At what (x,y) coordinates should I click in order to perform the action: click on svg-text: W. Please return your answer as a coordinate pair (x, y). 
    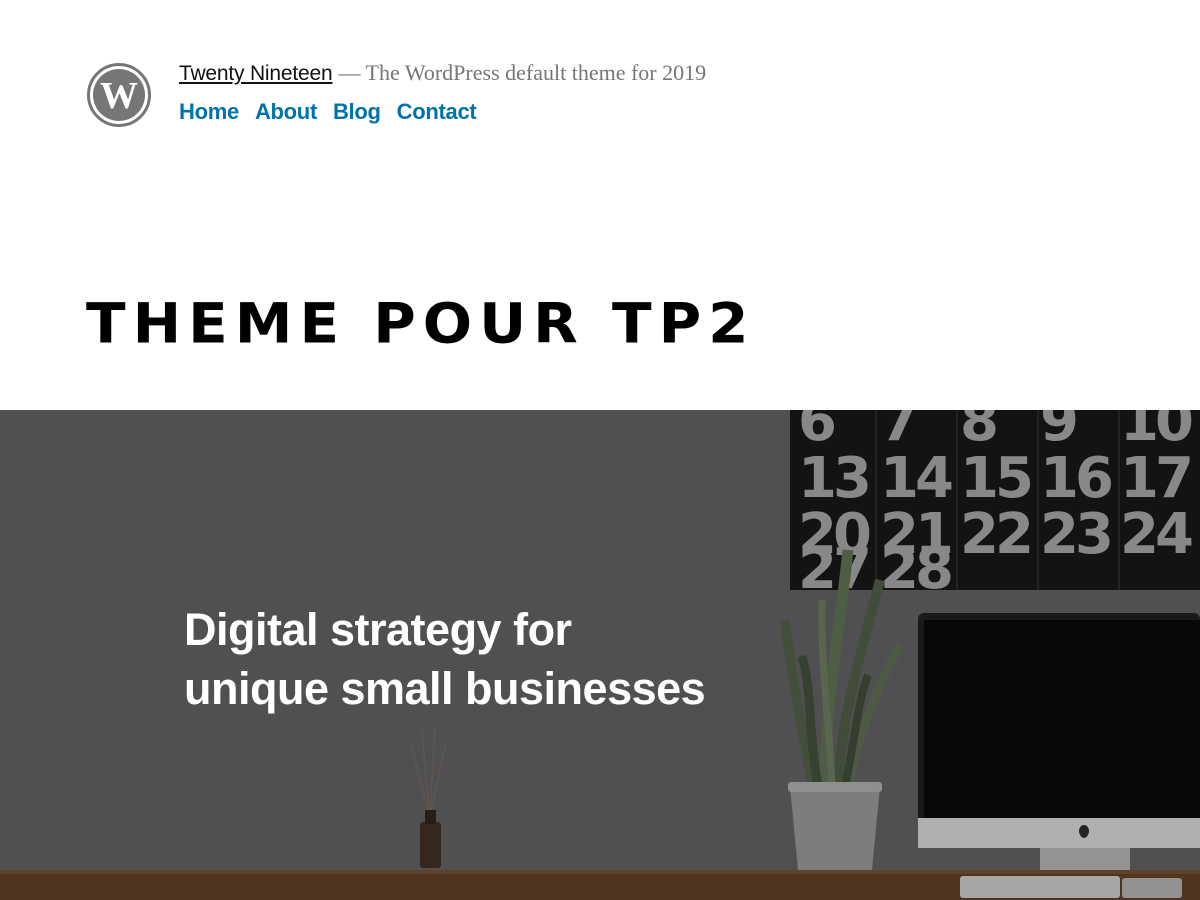
    Looking at the image, I should click on (119, 96).